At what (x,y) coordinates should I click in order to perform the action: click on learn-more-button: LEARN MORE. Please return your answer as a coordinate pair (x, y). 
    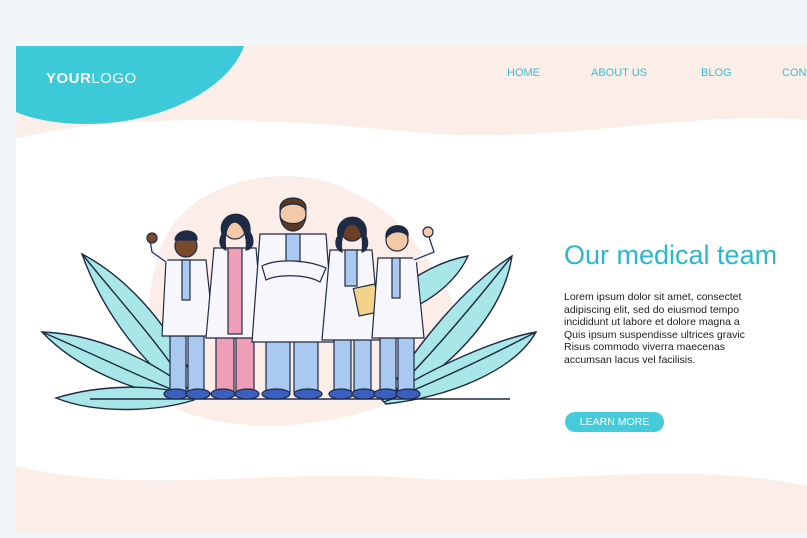
    Looking at the image, I should click on (614, 422).